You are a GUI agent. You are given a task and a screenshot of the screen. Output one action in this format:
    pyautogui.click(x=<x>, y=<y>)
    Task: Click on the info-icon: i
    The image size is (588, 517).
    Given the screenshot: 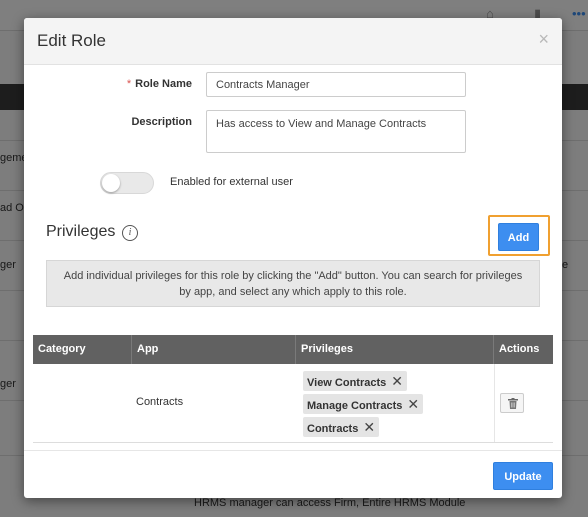 What is the action you would take?
    pyautogui.click(x=130, y=233)
    